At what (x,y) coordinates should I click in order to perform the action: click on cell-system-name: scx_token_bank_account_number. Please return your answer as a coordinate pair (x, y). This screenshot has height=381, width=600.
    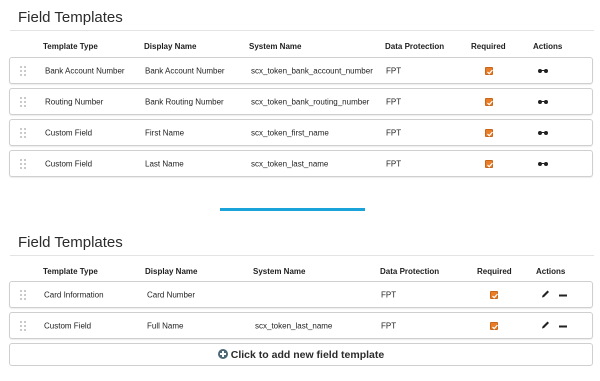
    Looking at the image, I should click on (312, 70).